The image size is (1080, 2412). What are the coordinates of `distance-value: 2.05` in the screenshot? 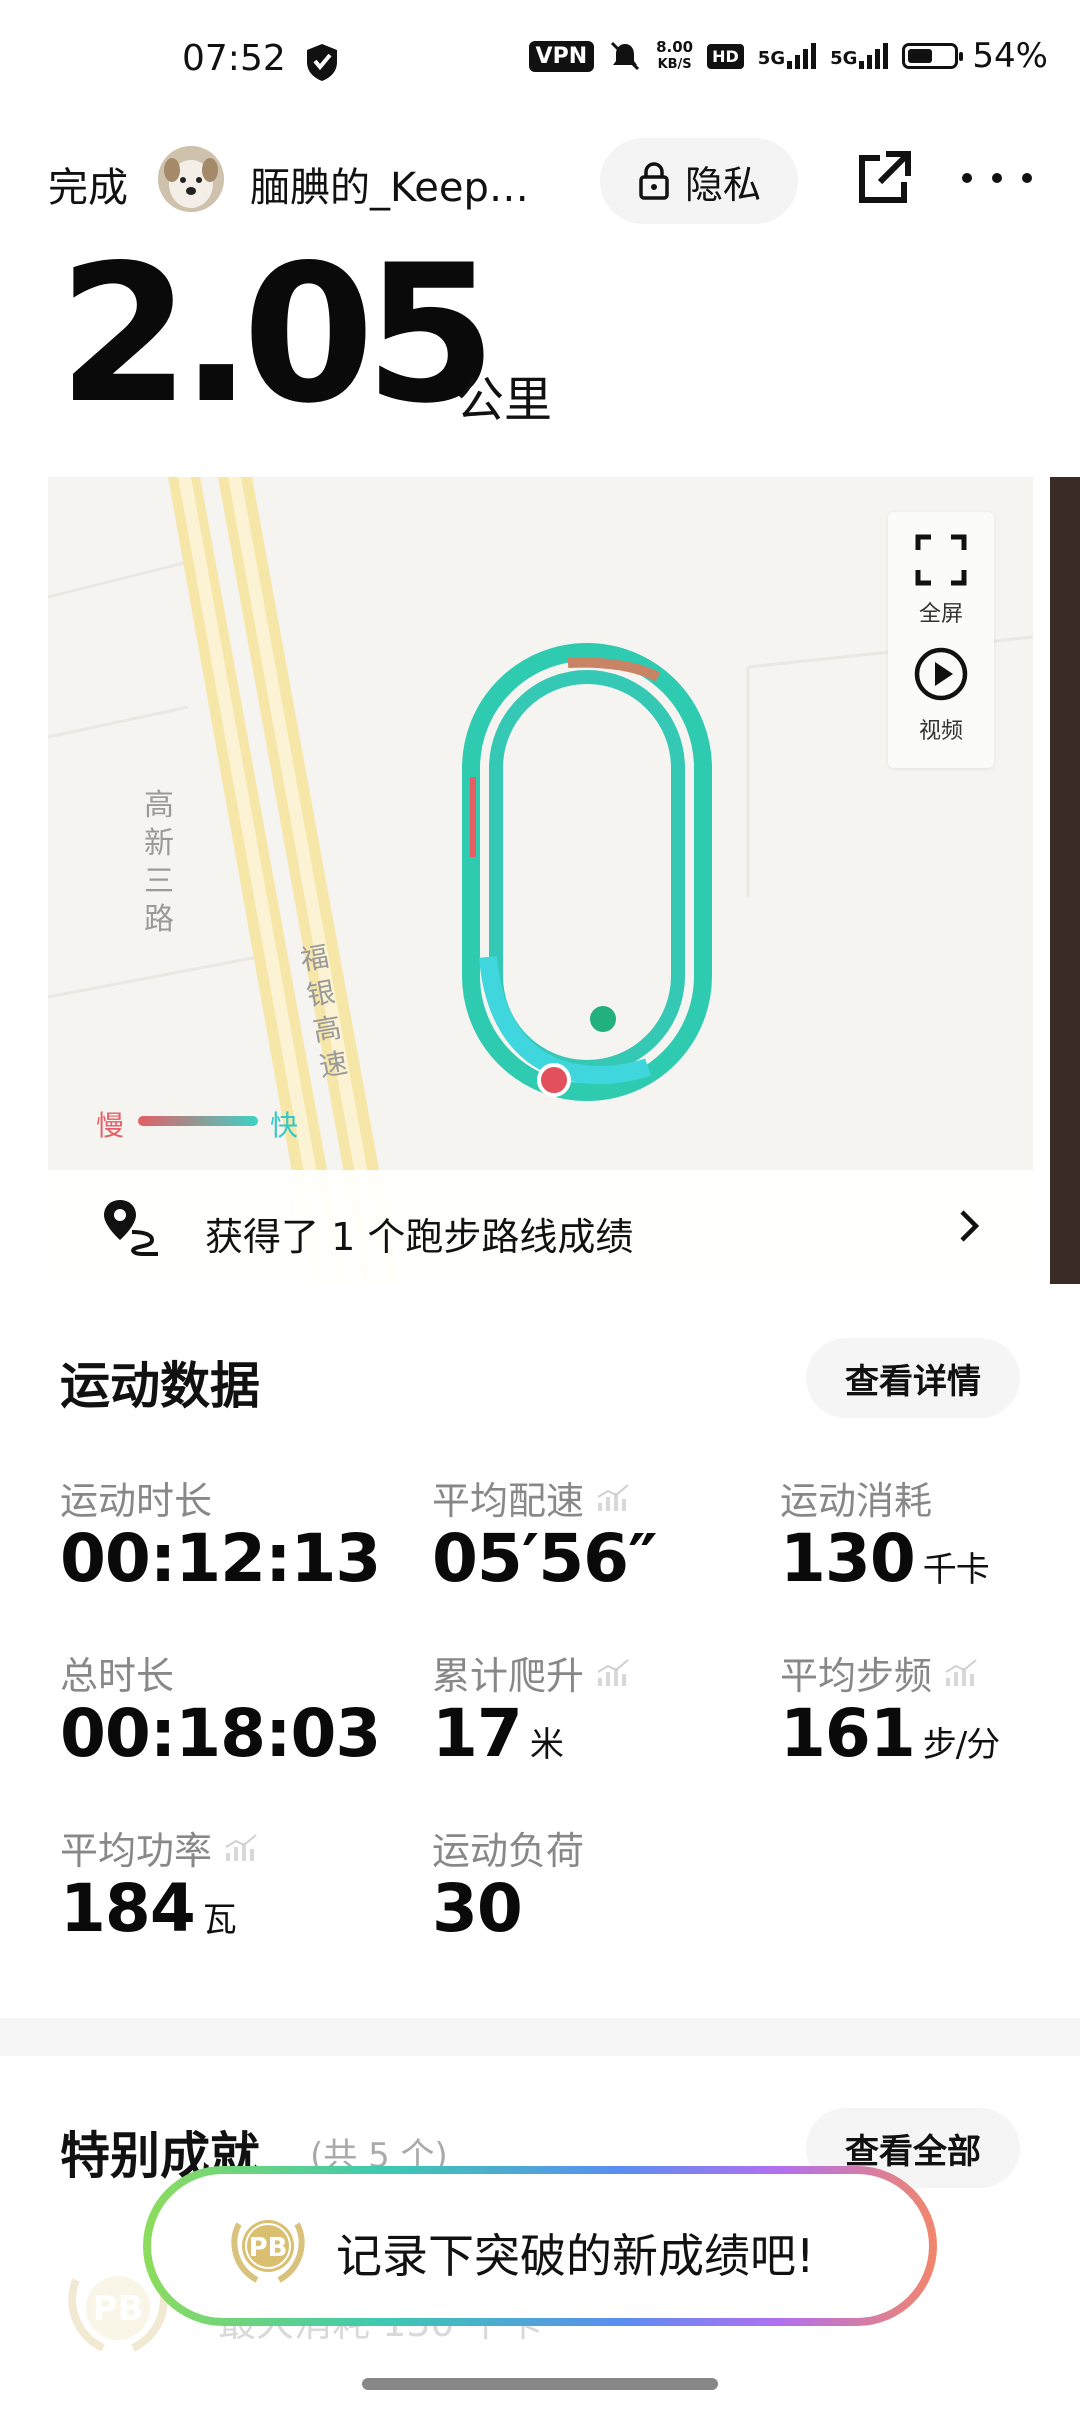 It's located at (277, 334).